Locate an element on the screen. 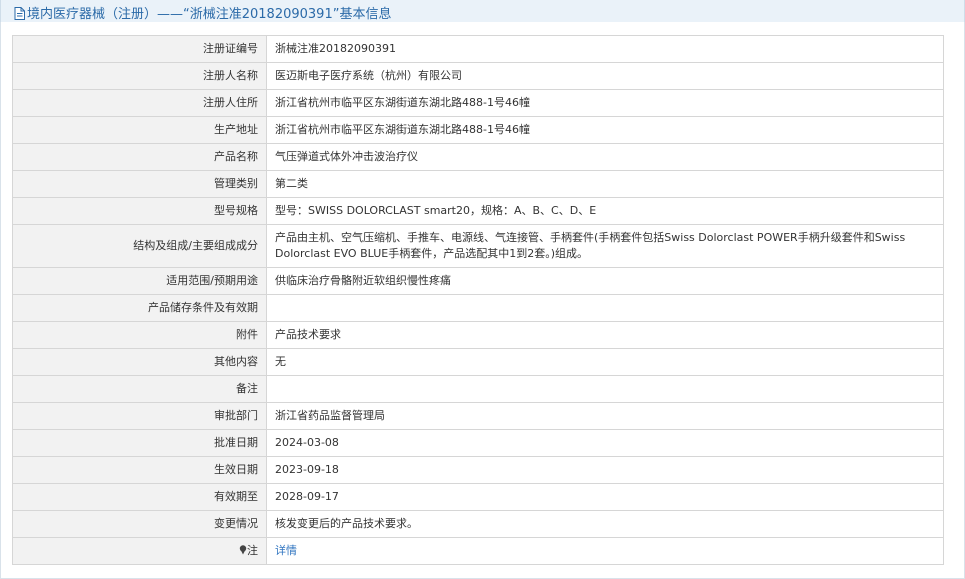 Image resolution: width=965 pixels, height=579 pixels. row-label: 附件 is located at coordinates (139, 335).